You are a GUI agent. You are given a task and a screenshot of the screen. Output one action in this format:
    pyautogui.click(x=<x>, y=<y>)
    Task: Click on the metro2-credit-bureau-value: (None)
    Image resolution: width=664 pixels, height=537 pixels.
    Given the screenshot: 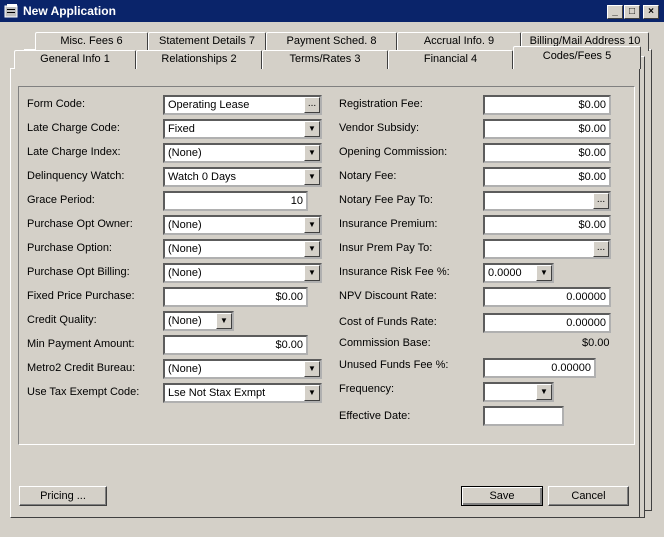 What is the action you would take?
    pyautogui.click(x=185, y=369)
    